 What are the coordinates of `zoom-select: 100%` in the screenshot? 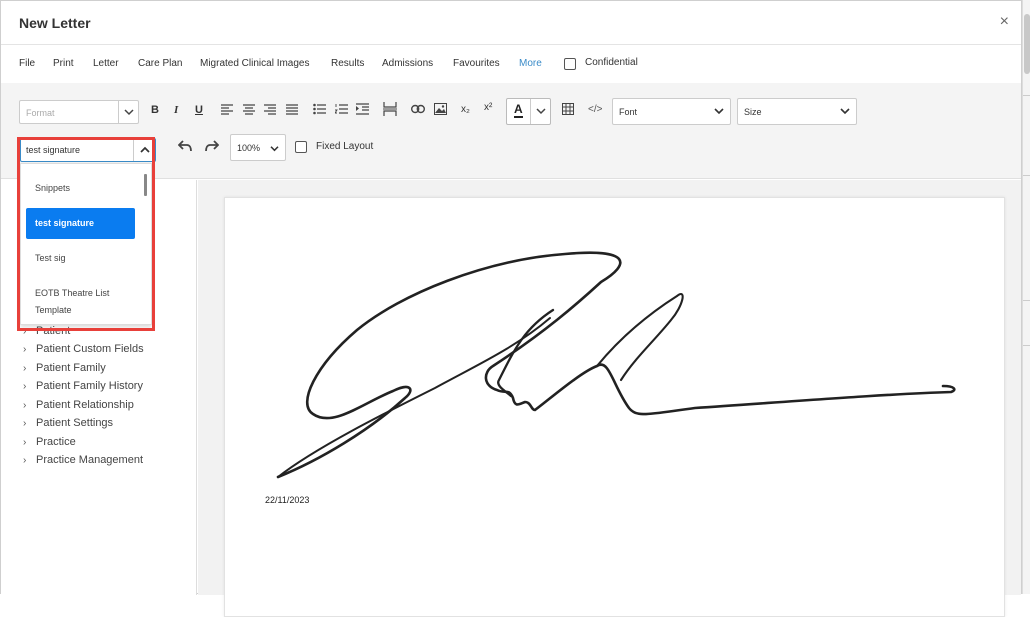 It's located at (258, 147).